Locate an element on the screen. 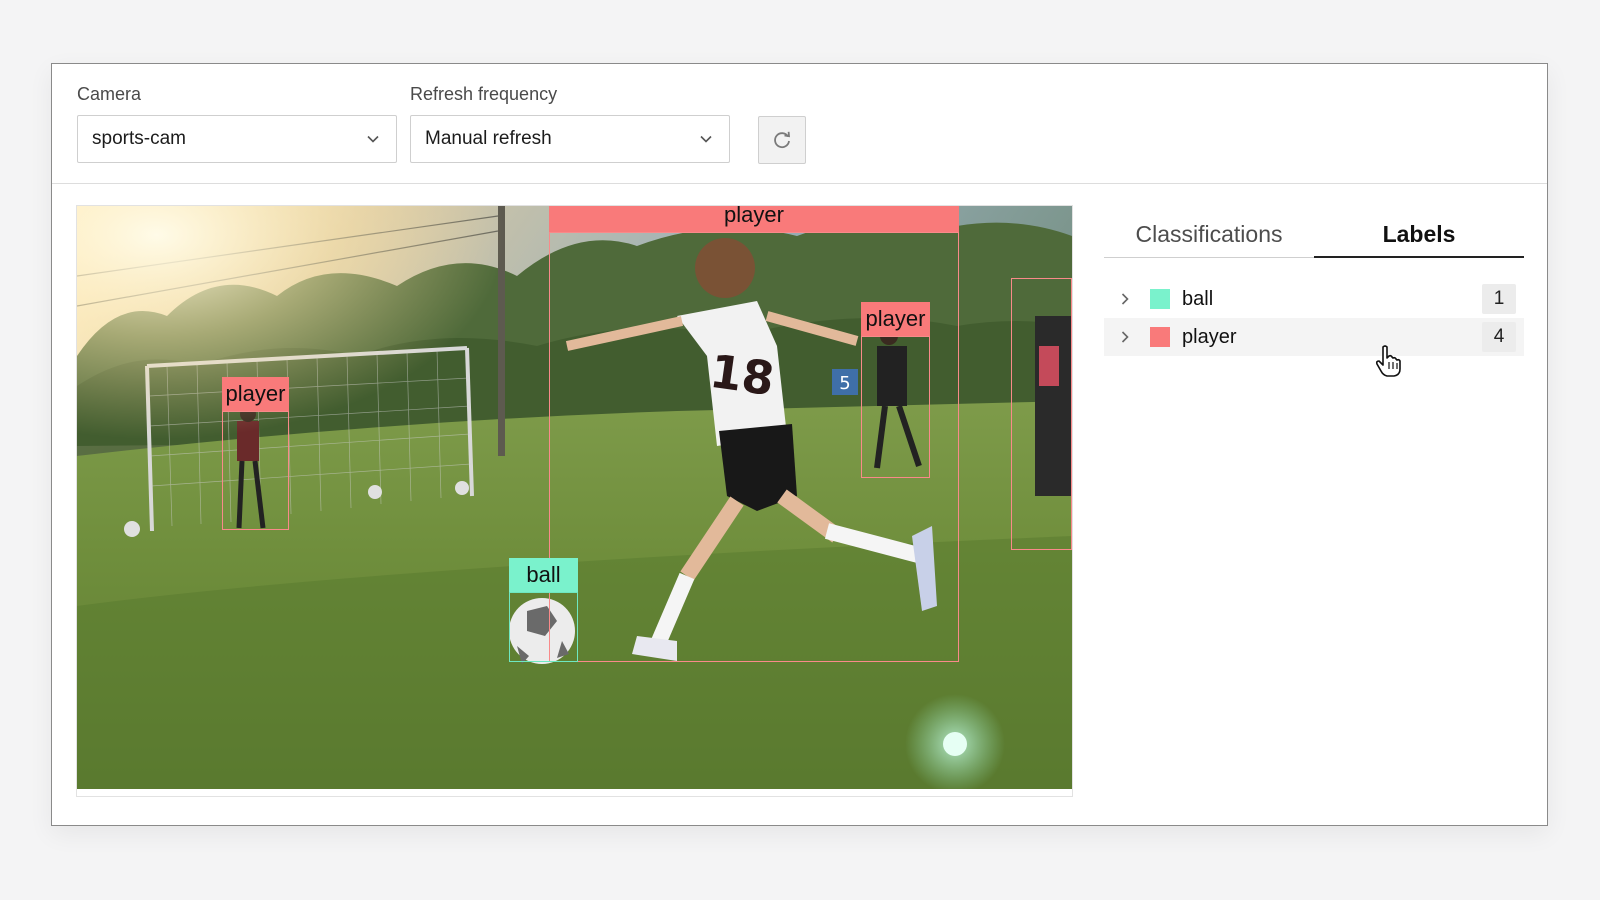 The width and height of the screenshot is (1600, 900). refresh-frequency-label: Refresh frequency is located at coordinates (484, 94).